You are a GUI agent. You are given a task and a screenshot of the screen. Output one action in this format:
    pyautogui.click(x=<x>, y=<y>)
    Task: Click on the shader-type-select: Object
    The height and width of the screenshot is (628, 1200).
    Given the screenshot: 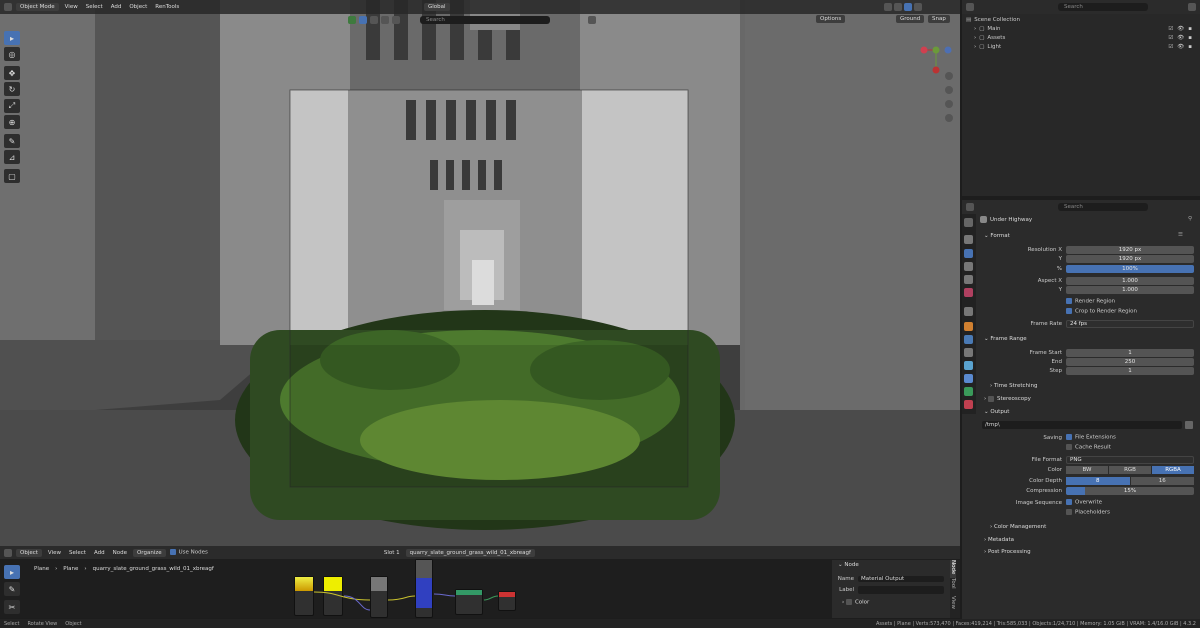 What is the action you would take?
    pyautogui.click(x=29, y=552)
    